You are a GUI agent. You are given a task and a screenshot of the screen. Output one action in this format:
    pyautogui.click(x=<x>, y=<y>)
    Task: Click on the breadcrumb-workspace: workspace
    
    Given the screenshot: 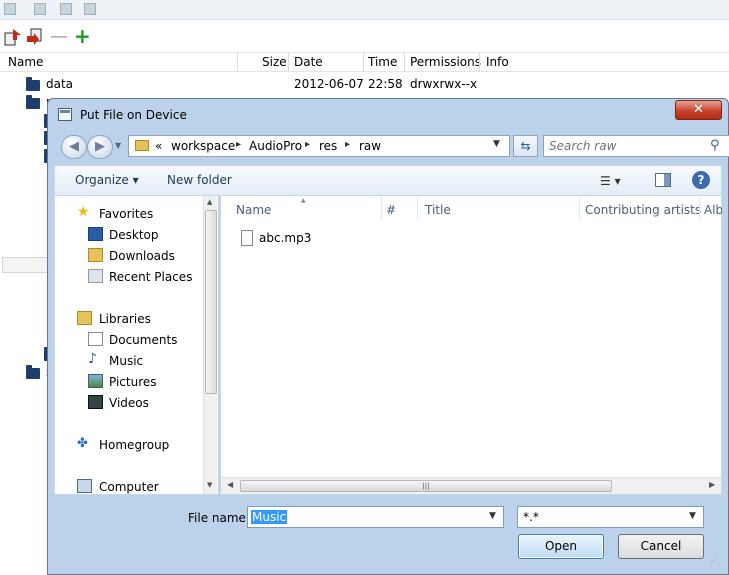 What is the action you would take?
    pyautogui.click(x=203, y=146)
    